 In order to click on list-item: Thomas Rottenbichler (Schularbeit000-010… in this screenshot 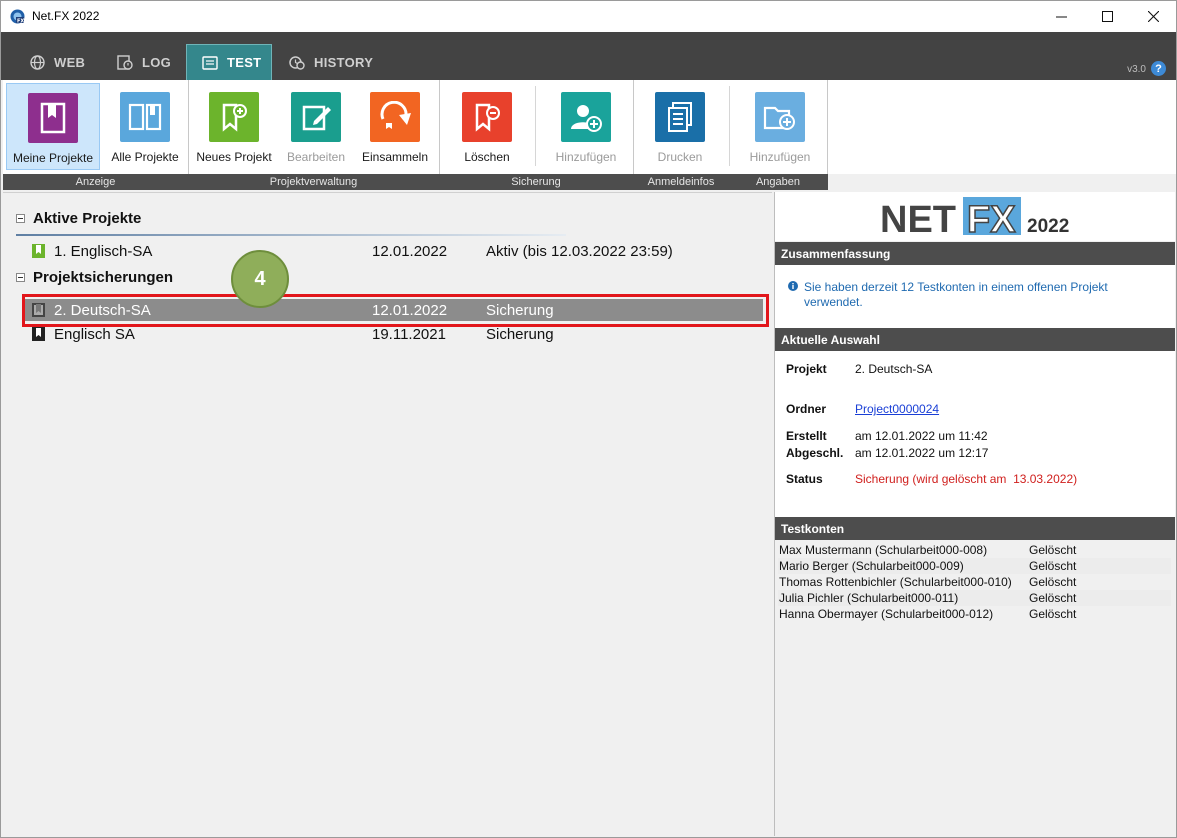, I will do `click(974, 582)`.